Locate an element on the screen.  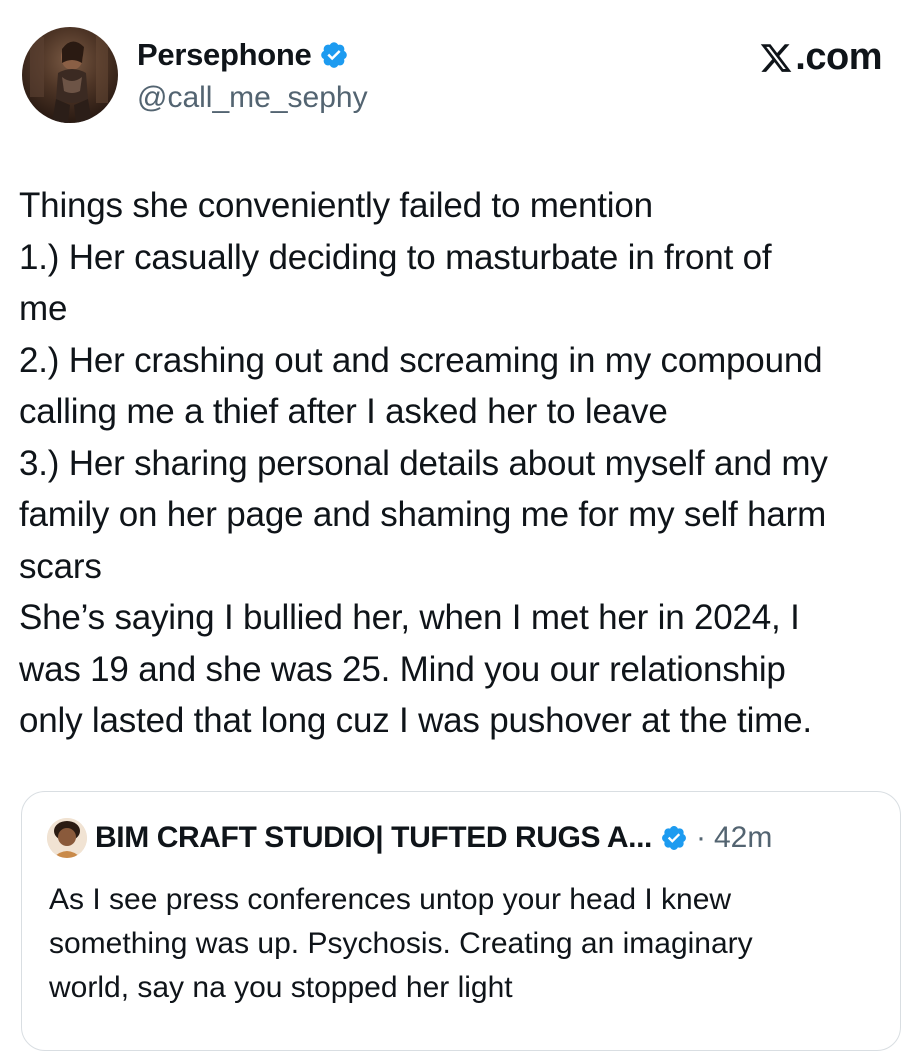
brand-label: .com is located at coordinates (838, 57).